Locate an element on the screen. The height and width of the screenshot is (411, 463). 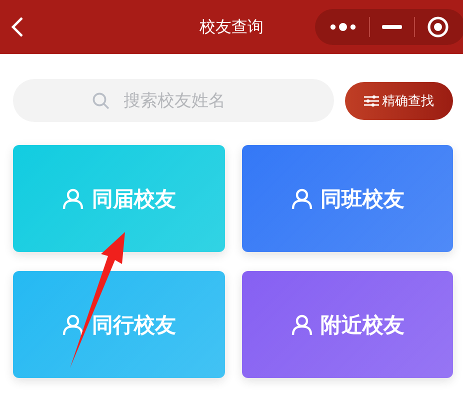
category-card: 附近校友 is located at coordinates (347, 324).